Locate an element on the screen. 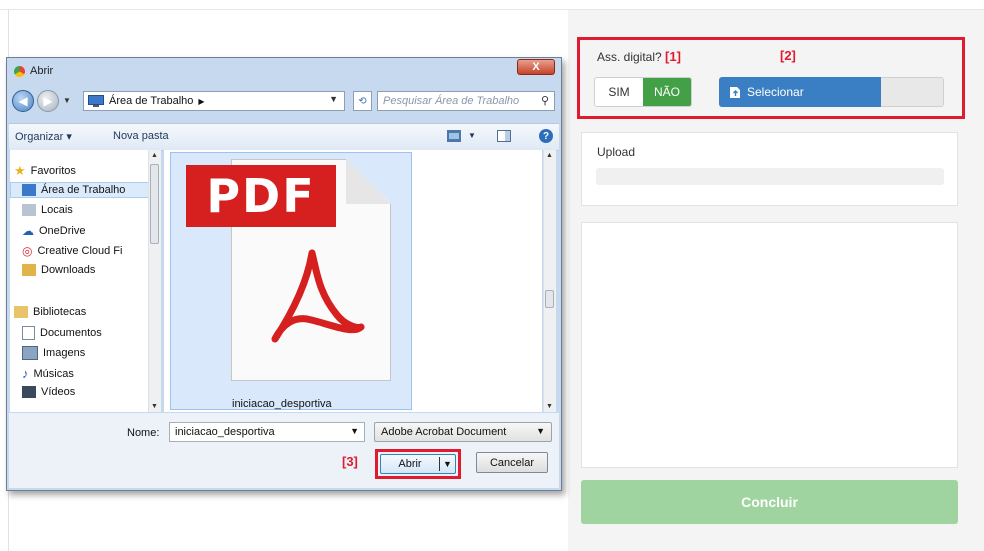 The width and height of the screenshot is (984, 551). dialog-title: Abrir is located at coordinates (42, 71).